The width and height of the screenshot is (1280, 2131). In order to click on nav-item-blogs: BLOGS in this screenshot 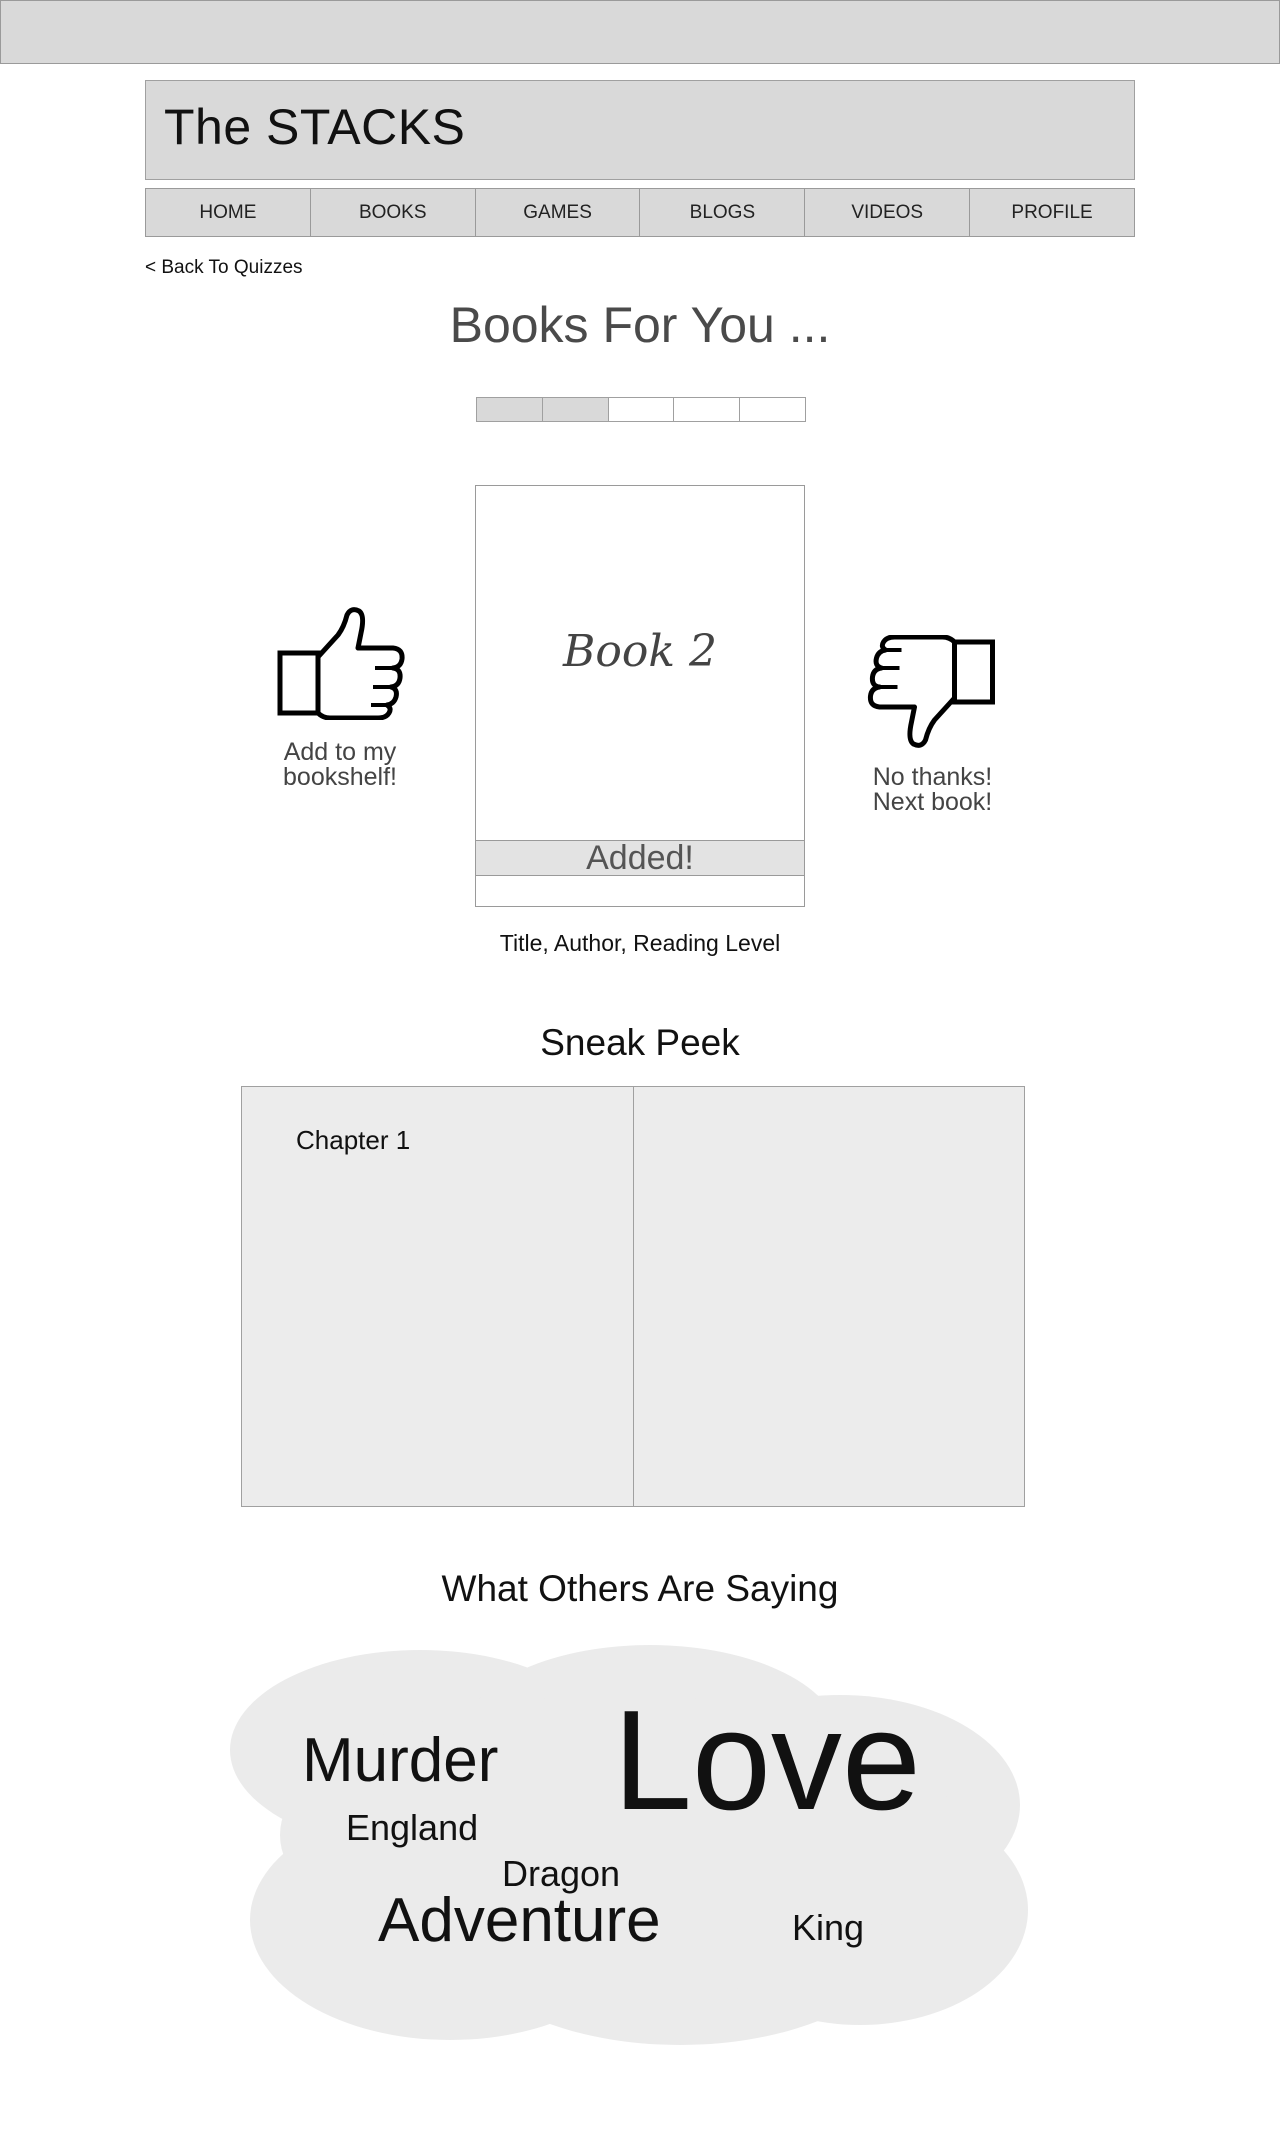, I will do `click(723, 212)`.